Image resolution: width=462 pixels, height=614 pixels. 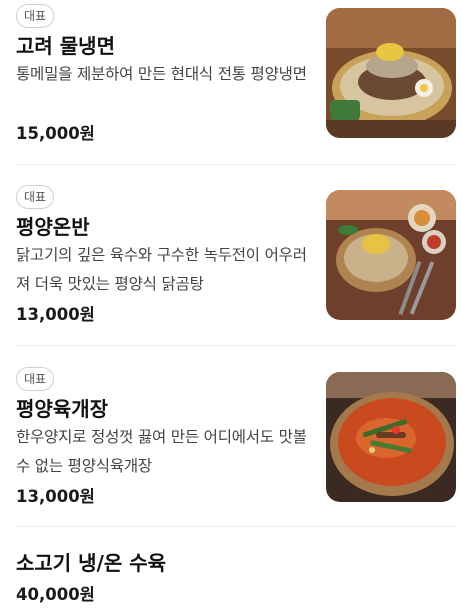 What do you see at coordinates (161, 269) in the screenshot?
I see `menu-item-description: 닭고기의 깊은 육수와 구수한 녹두전이 어우러져 더욱 맛있는 평양식 닭곰탕` at bounding box center [161, 269].